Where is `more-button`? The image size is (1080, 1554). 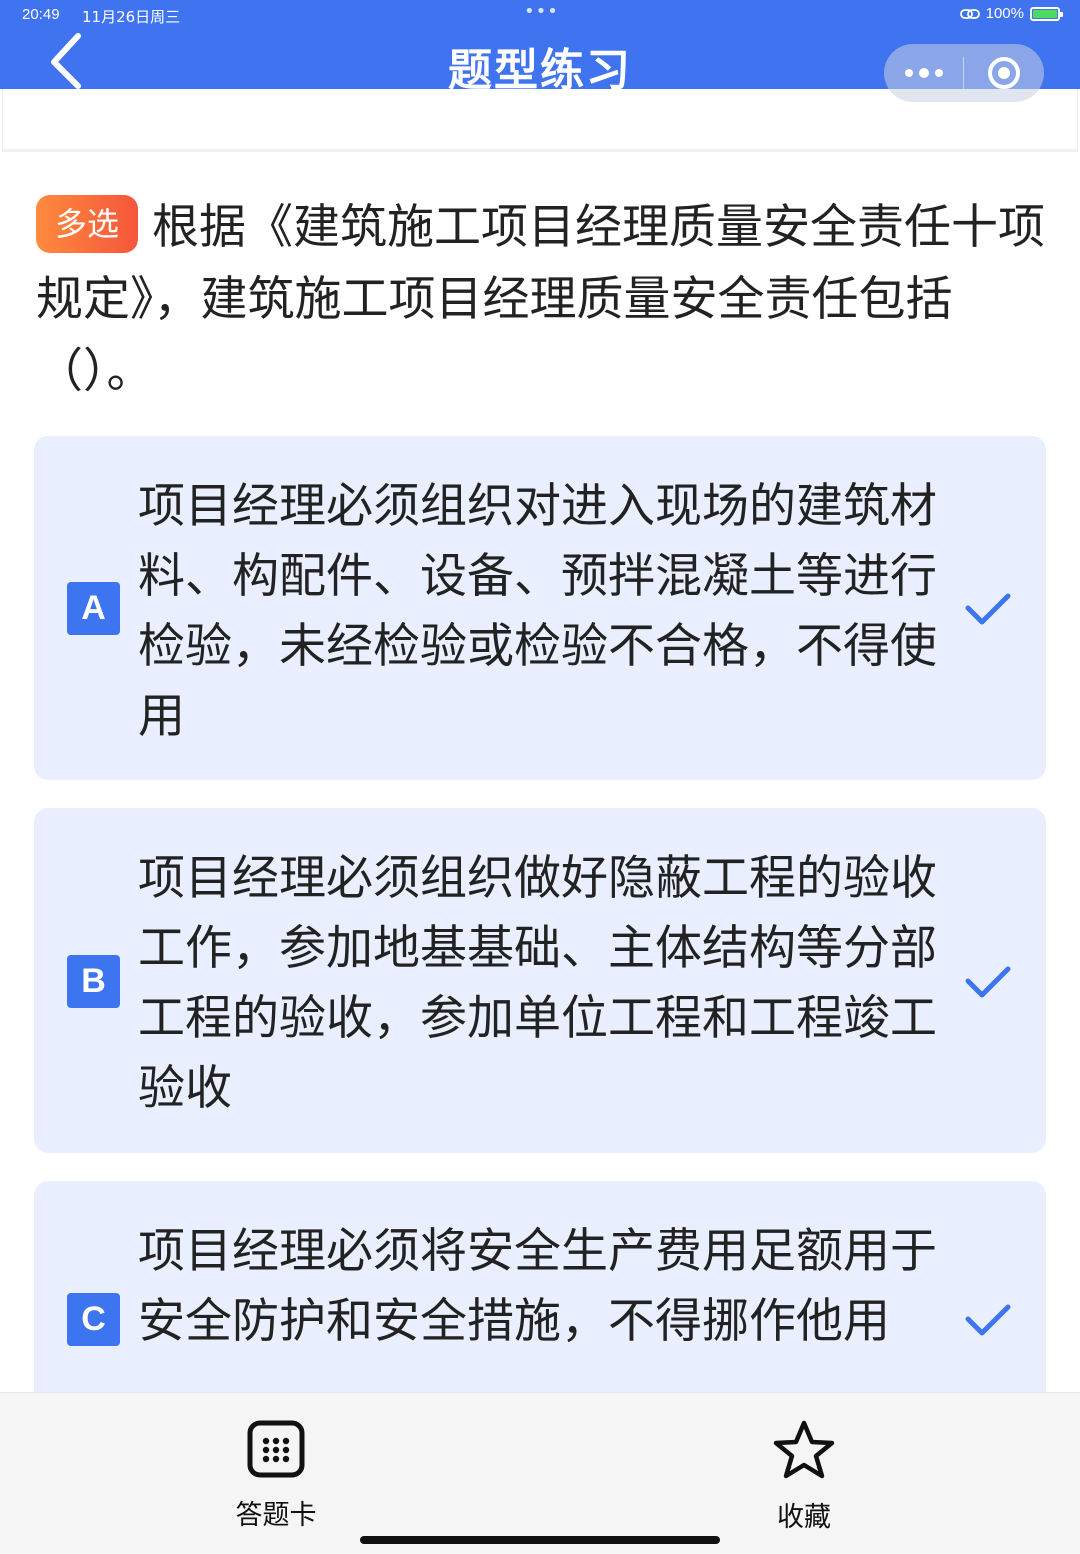
more-button is located at coordinates (923, 73).